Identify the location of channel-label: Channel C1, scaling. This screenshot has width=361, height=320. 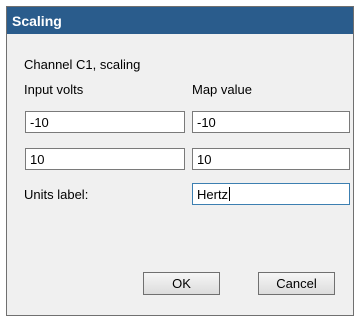
(82, 64).